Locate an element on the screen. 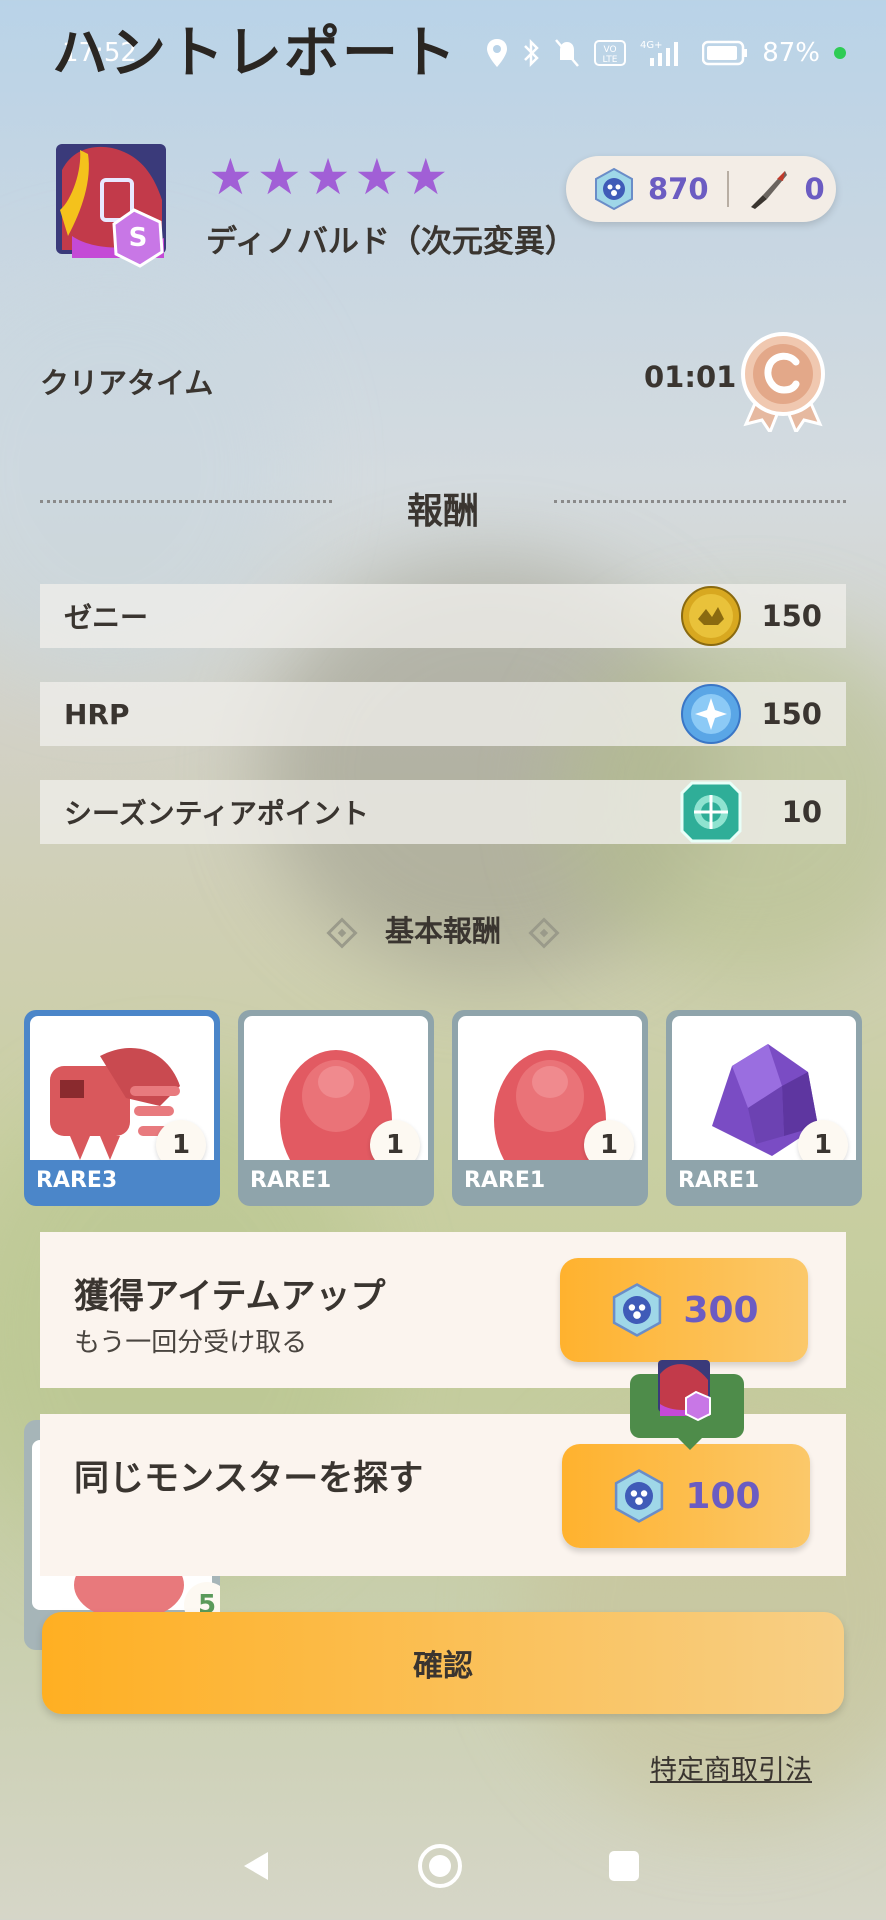 This screenshot has width=886, height=1920. svg-text: 4G+ is located at coordinates (651, 45).